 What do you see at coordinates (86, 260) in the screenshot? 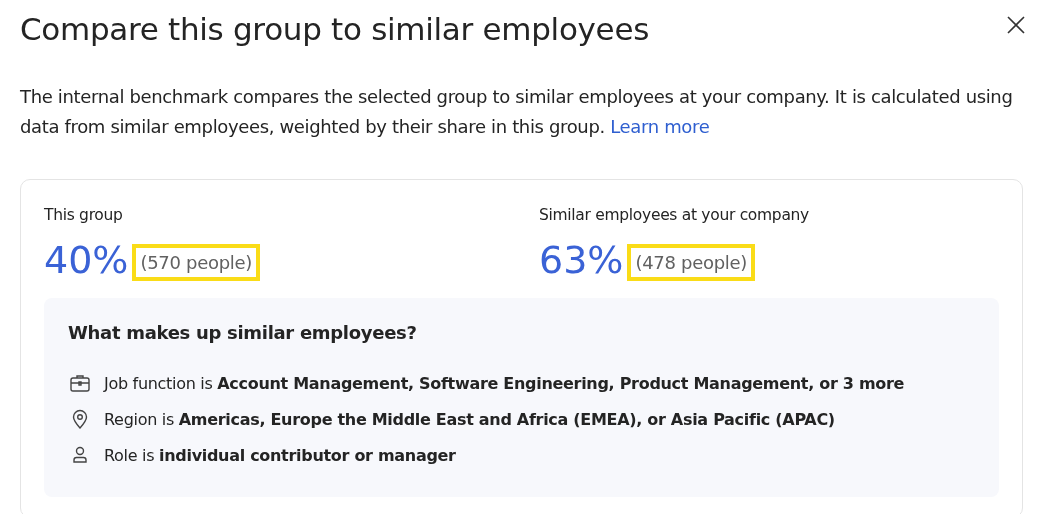
I see `metric-value: 40%` at bounding box center [86, 260].